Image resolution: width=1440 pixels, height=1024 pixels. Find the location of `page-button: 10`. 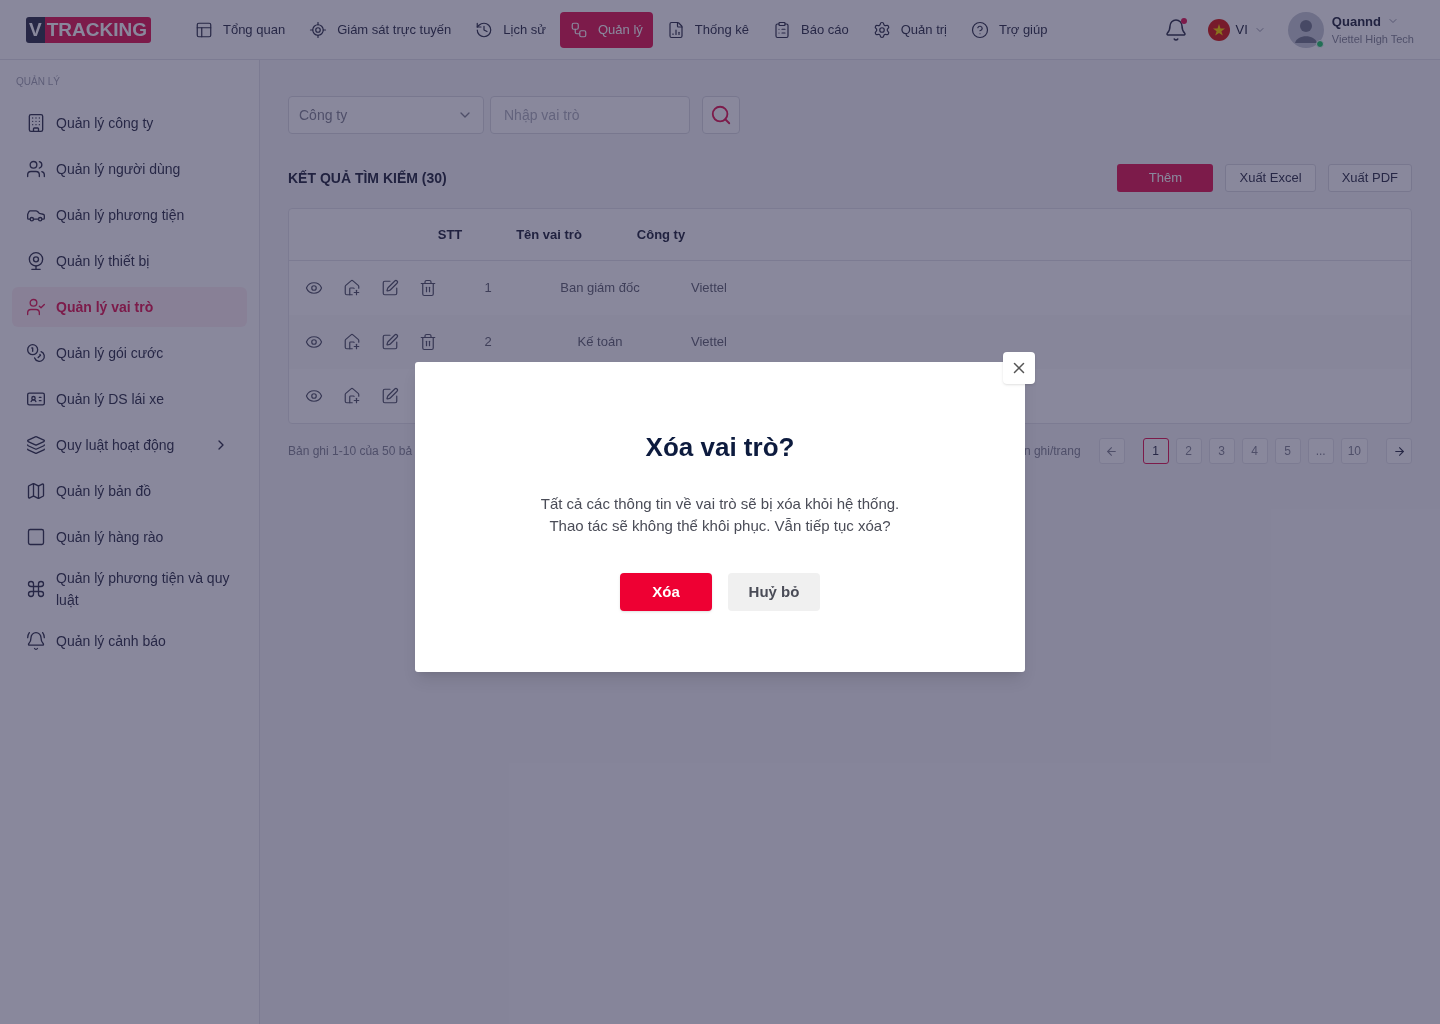

page-button: 10 is located at coordinates (1354, 451).